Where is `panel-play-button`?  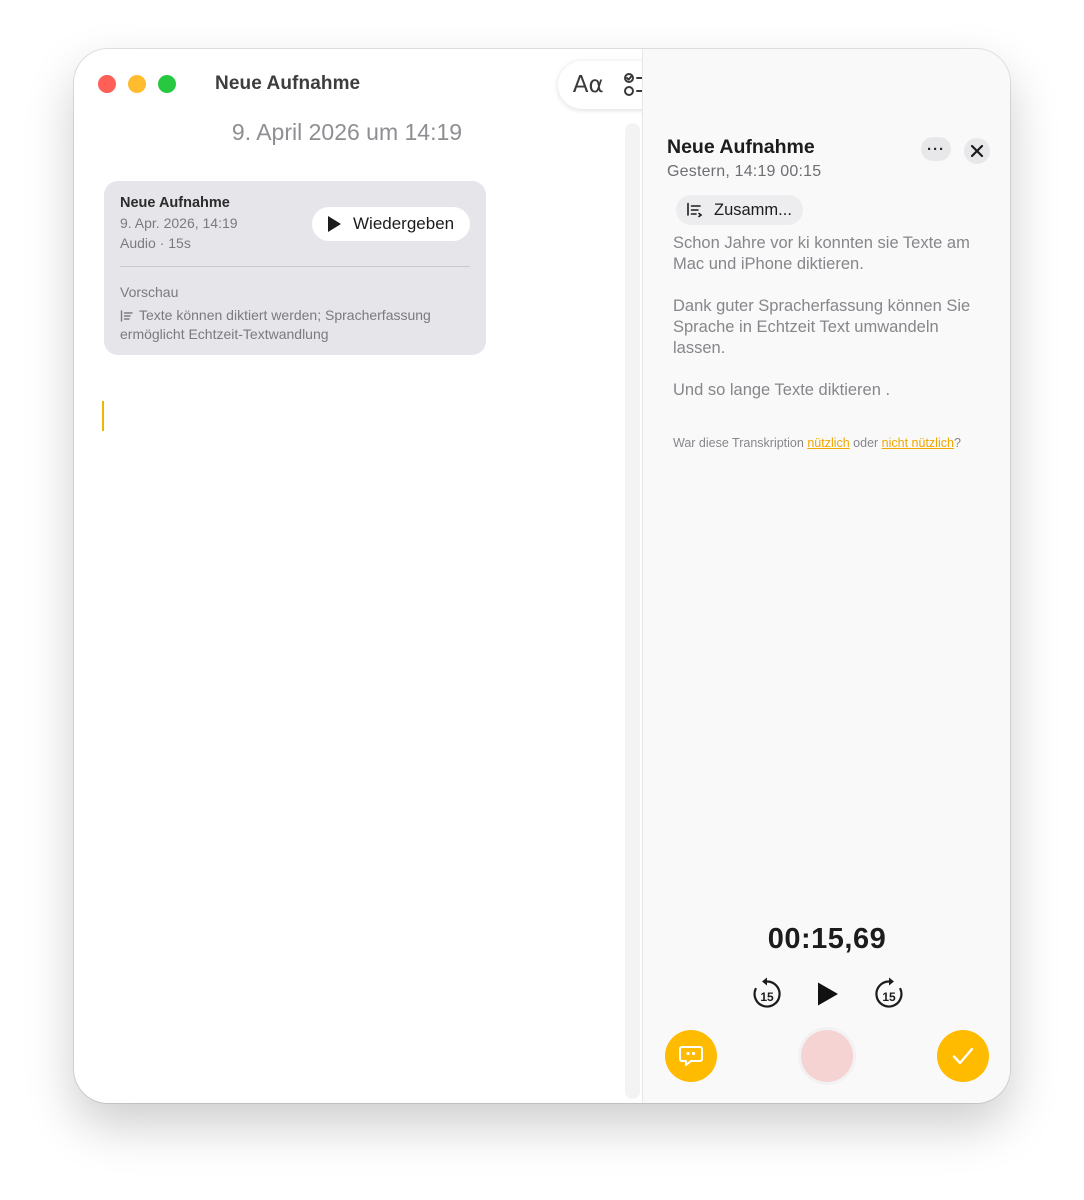 panel-play-button is located at coordinates (827, 994).